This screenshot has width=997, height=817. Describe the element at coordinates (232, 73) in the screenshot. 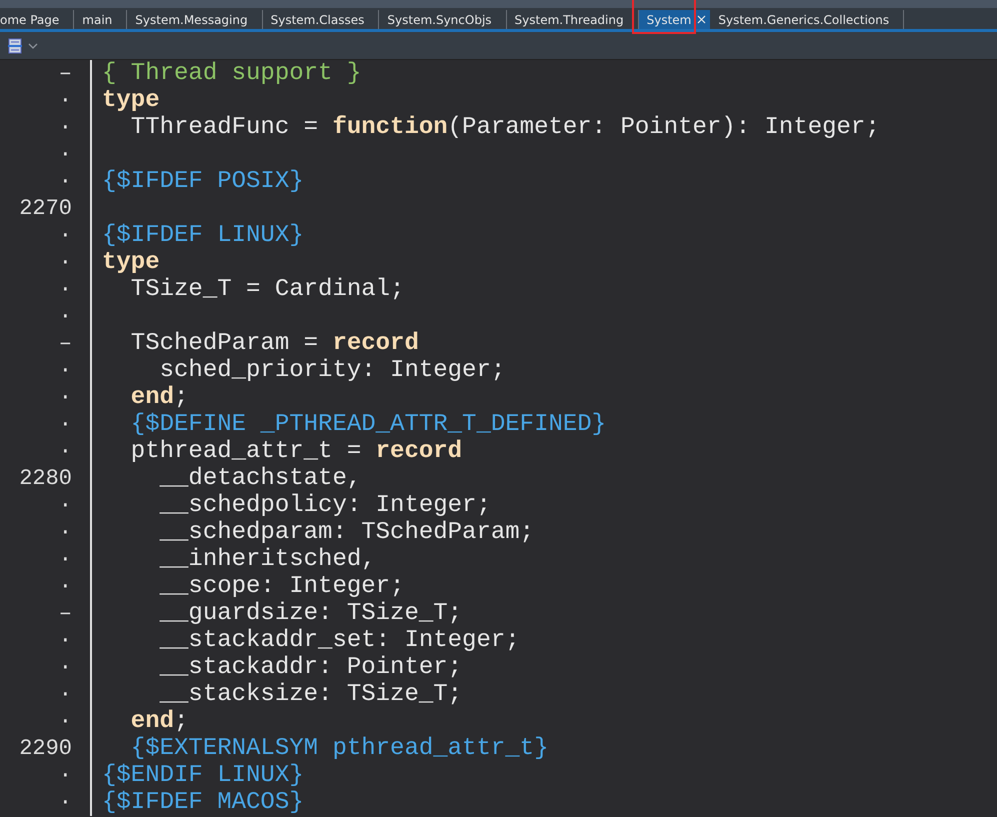

I see `code-token: { Thread support }` at that location.